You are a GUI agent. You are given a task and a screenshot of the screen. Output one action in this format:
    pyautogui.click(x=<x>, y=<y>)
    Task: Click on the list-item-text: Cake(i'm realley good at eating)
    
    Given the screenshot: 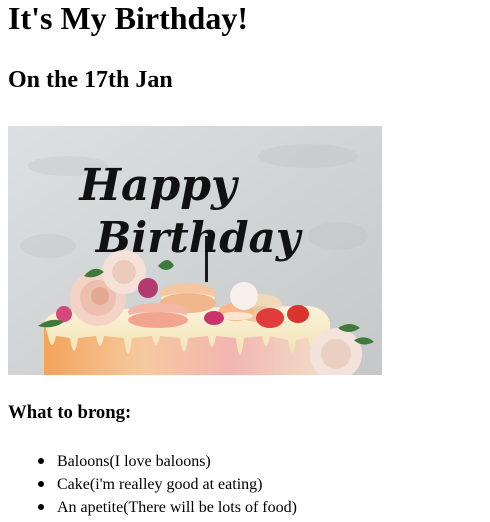 What is the action you would take?
    pyautogui.click(x=160, y=484)
    